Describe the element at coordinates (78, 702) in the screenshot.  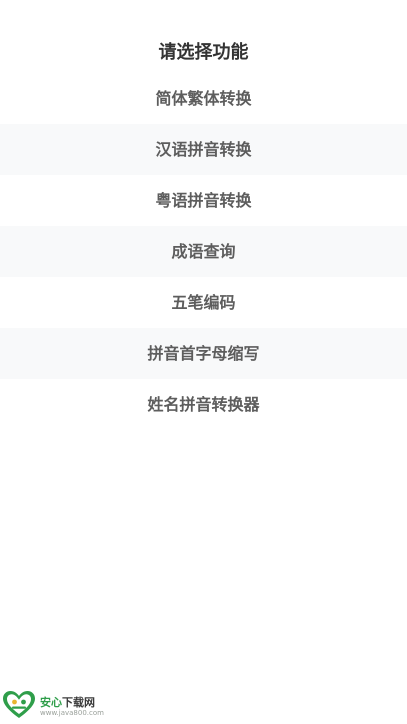
I see `watermark-brand-dark: 下载网` at that location.